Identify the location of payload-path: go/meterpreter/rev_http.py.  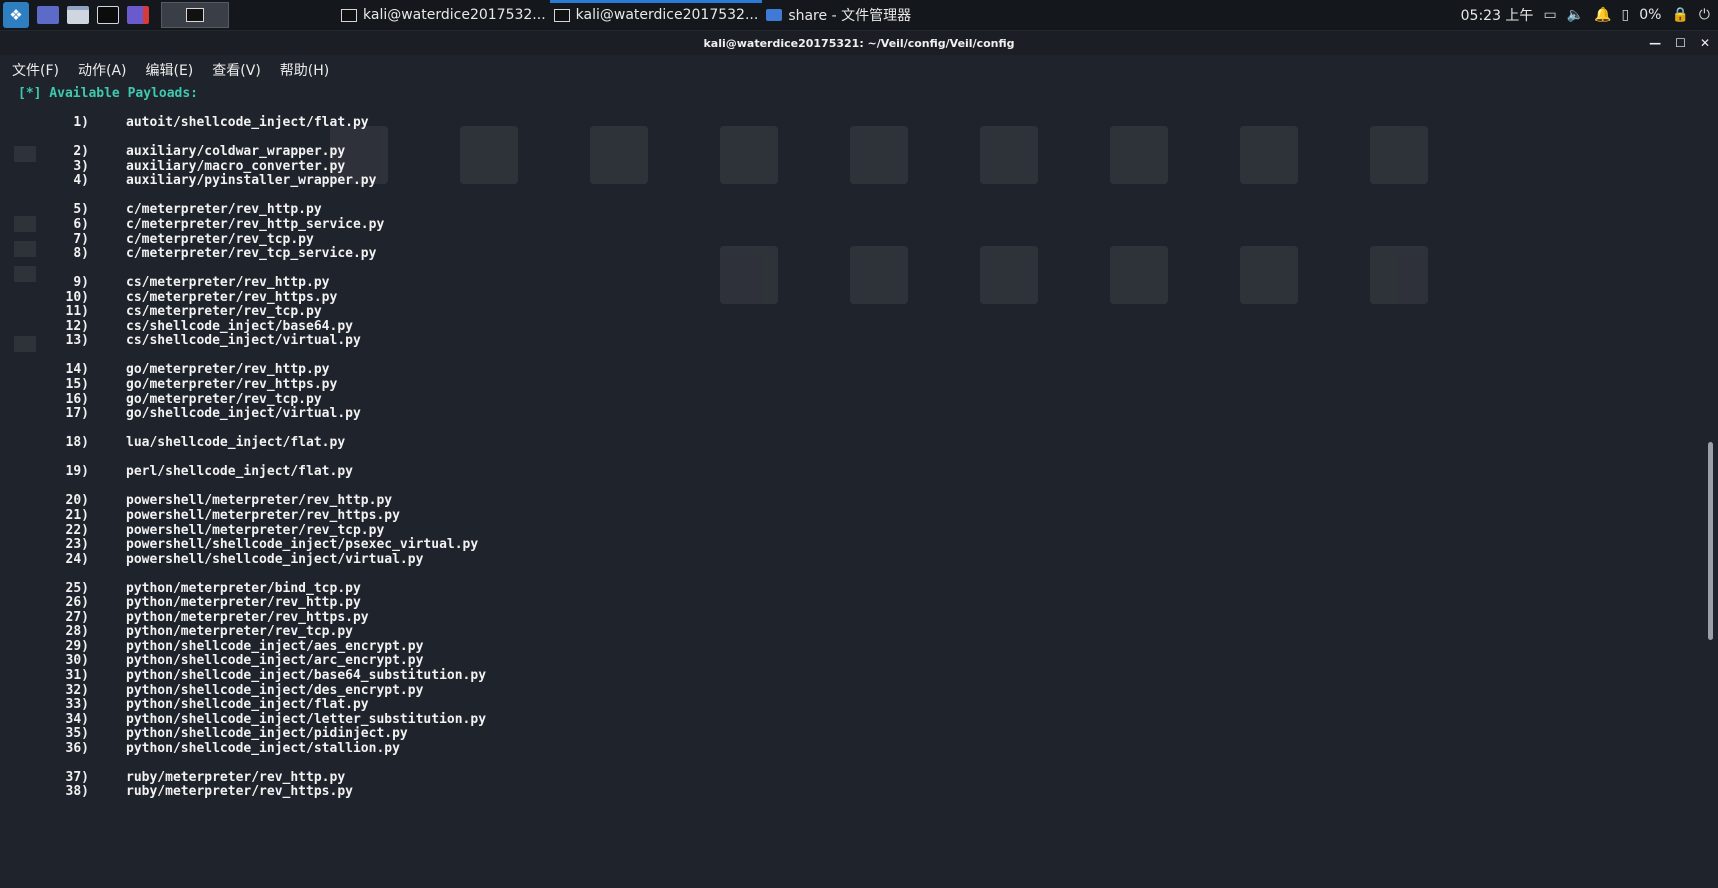
(228, 370).